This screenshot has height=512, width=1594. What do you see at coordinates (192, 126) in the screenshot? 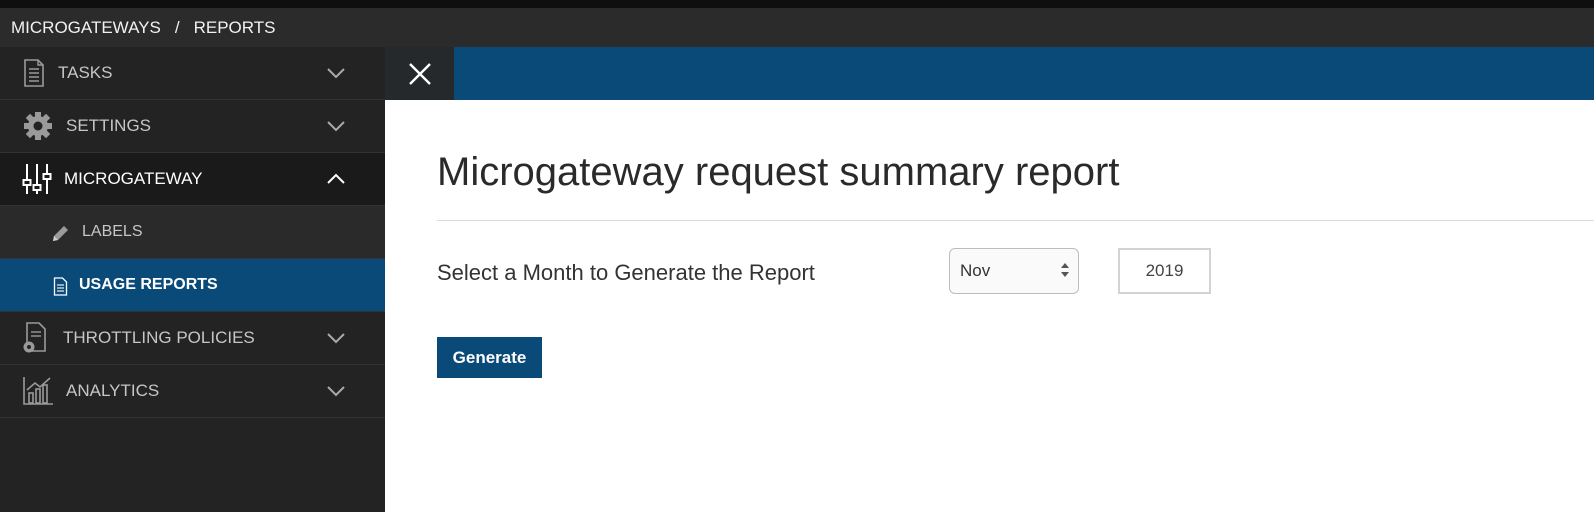
I see `sidebar-item-settings: SETTINGS` at bounding box center [192, 126].